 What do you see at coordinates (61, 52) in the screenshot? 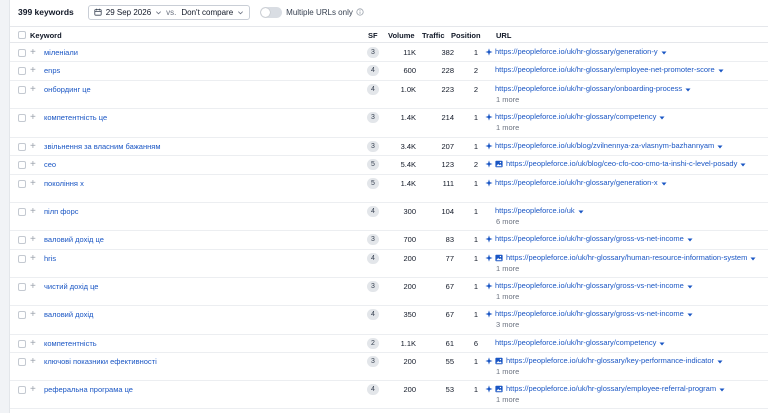
I see `keyword-link: міленіали` at bounding box center [61, 52].